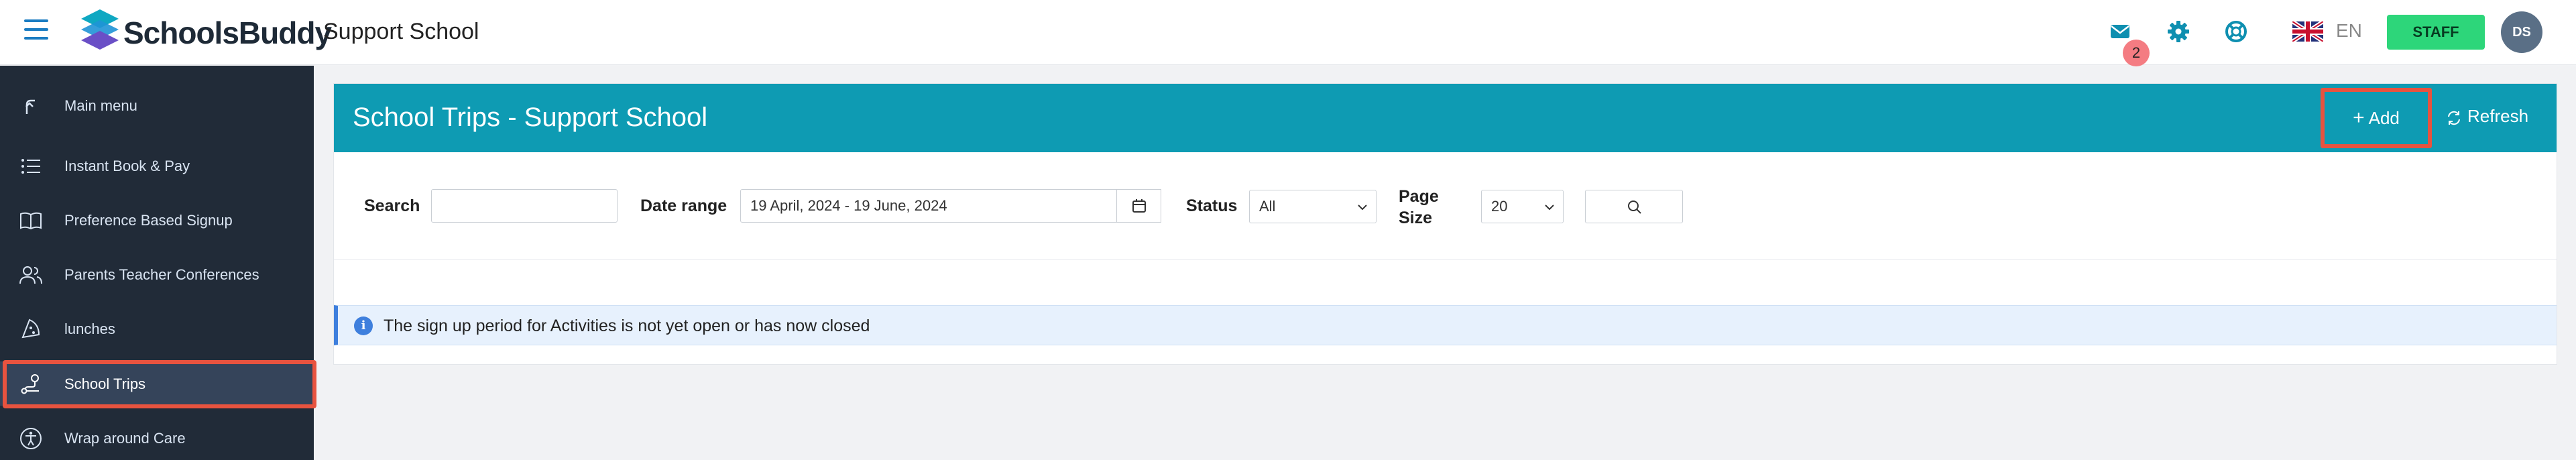 The height and width of the screenshot is (460, 2576). Describe the element at coordinates (2307, 31) in the screenshot. I see `uk-flag-icon` at that location.